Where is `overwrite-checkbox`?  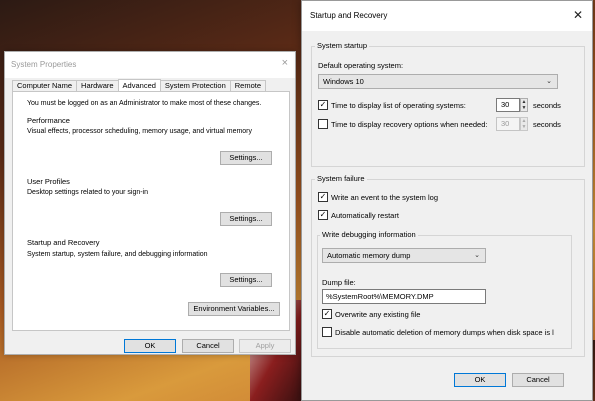
overwrite-checkbox is located at coordinates (327, 314).